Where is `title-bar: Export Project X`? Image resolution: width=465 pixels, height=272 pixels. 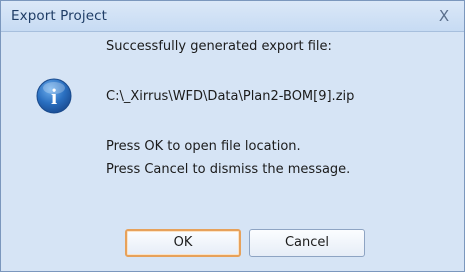
title-bar: Export Project X is located at coordinates (232, 16).